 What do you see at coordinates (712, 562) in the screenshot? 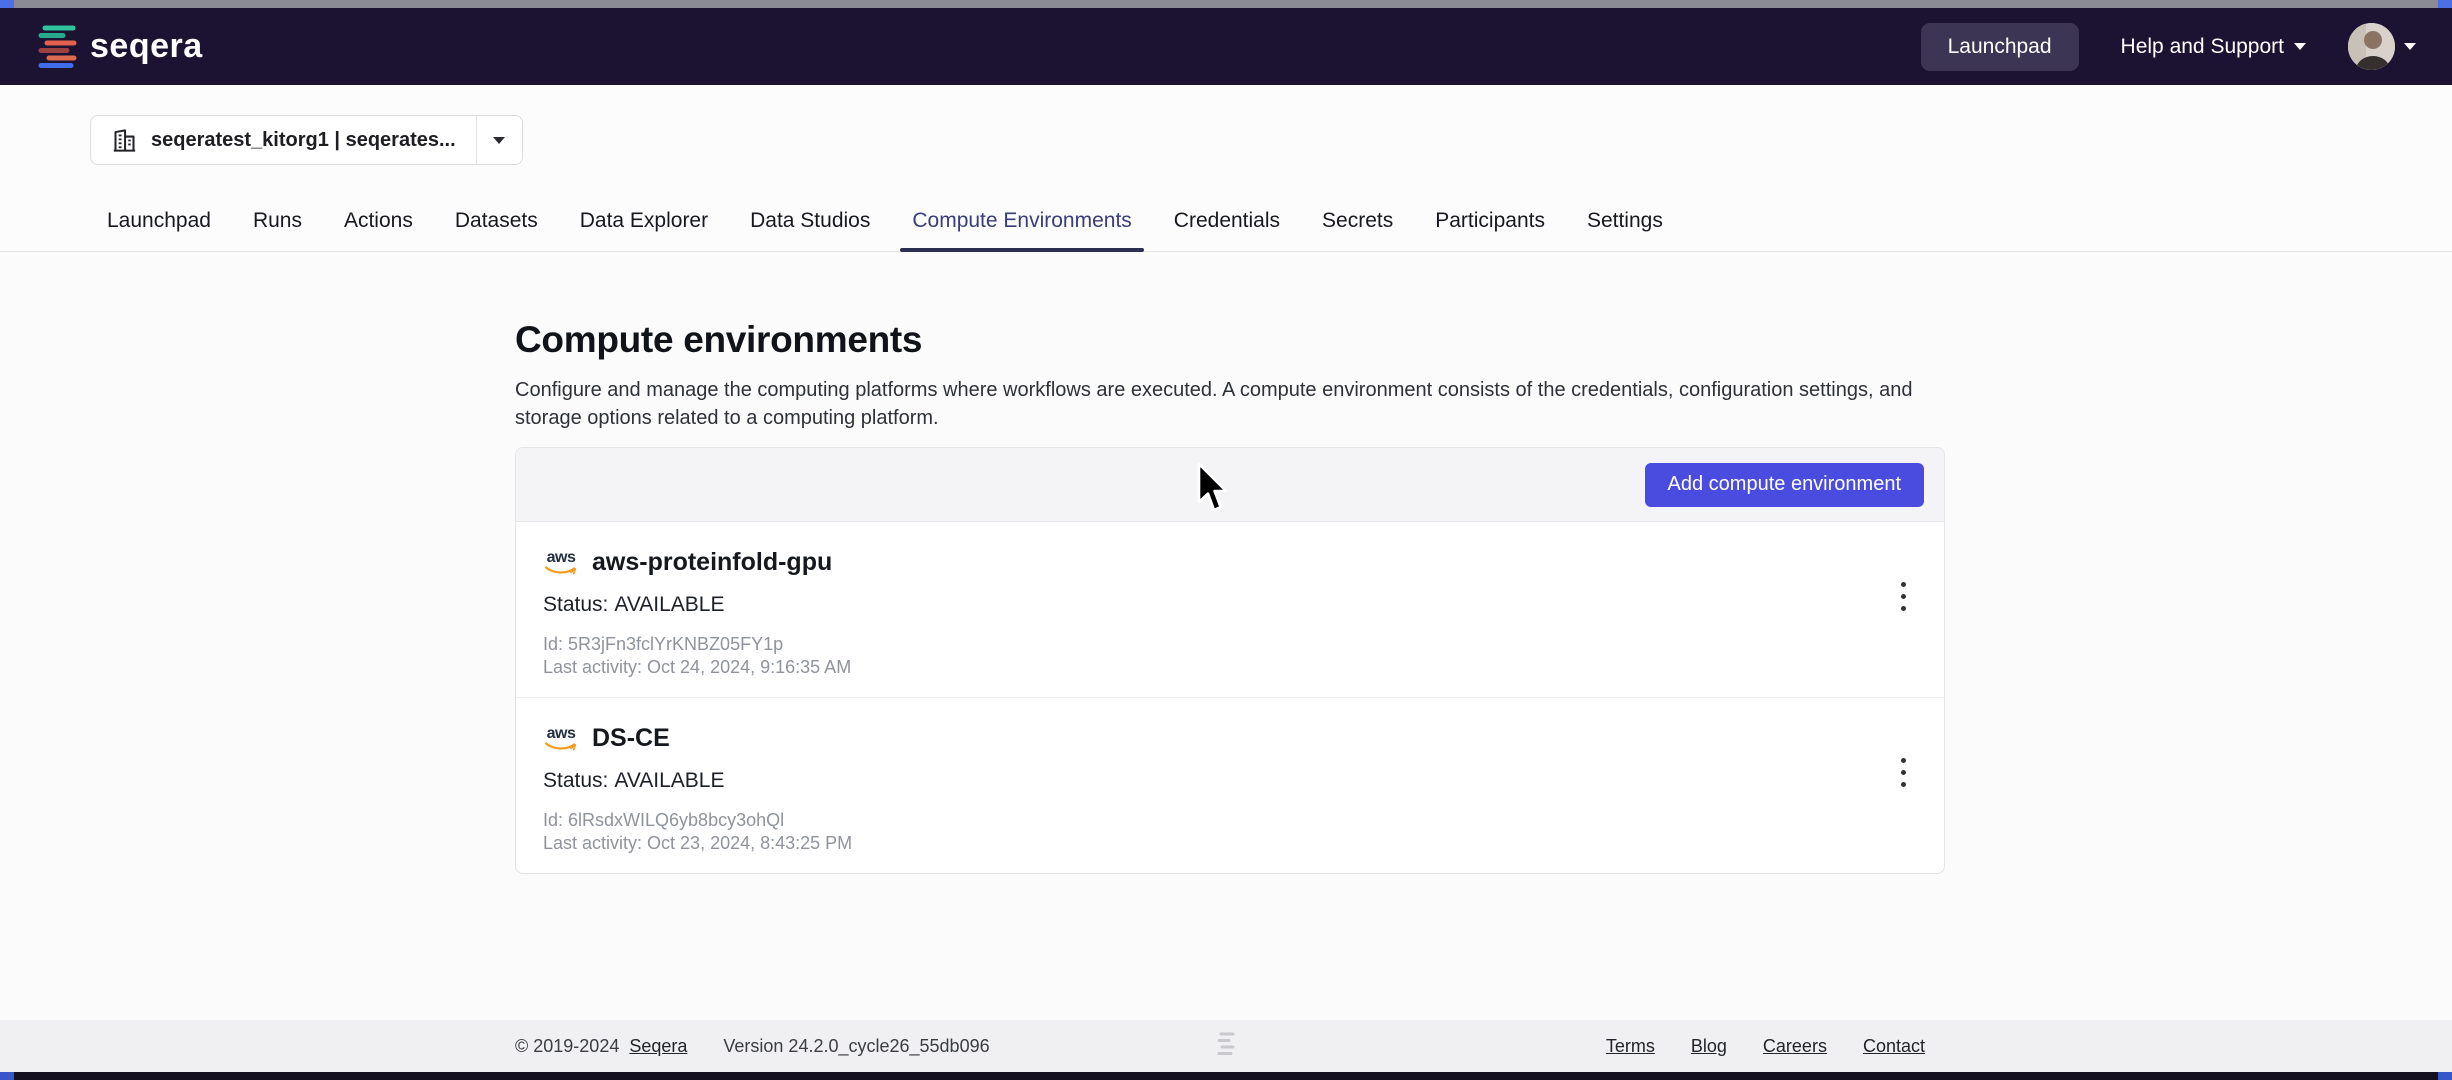
I see `compute-environment-name: aws-proteinfold-gpu` at bounding box center [712, 562].